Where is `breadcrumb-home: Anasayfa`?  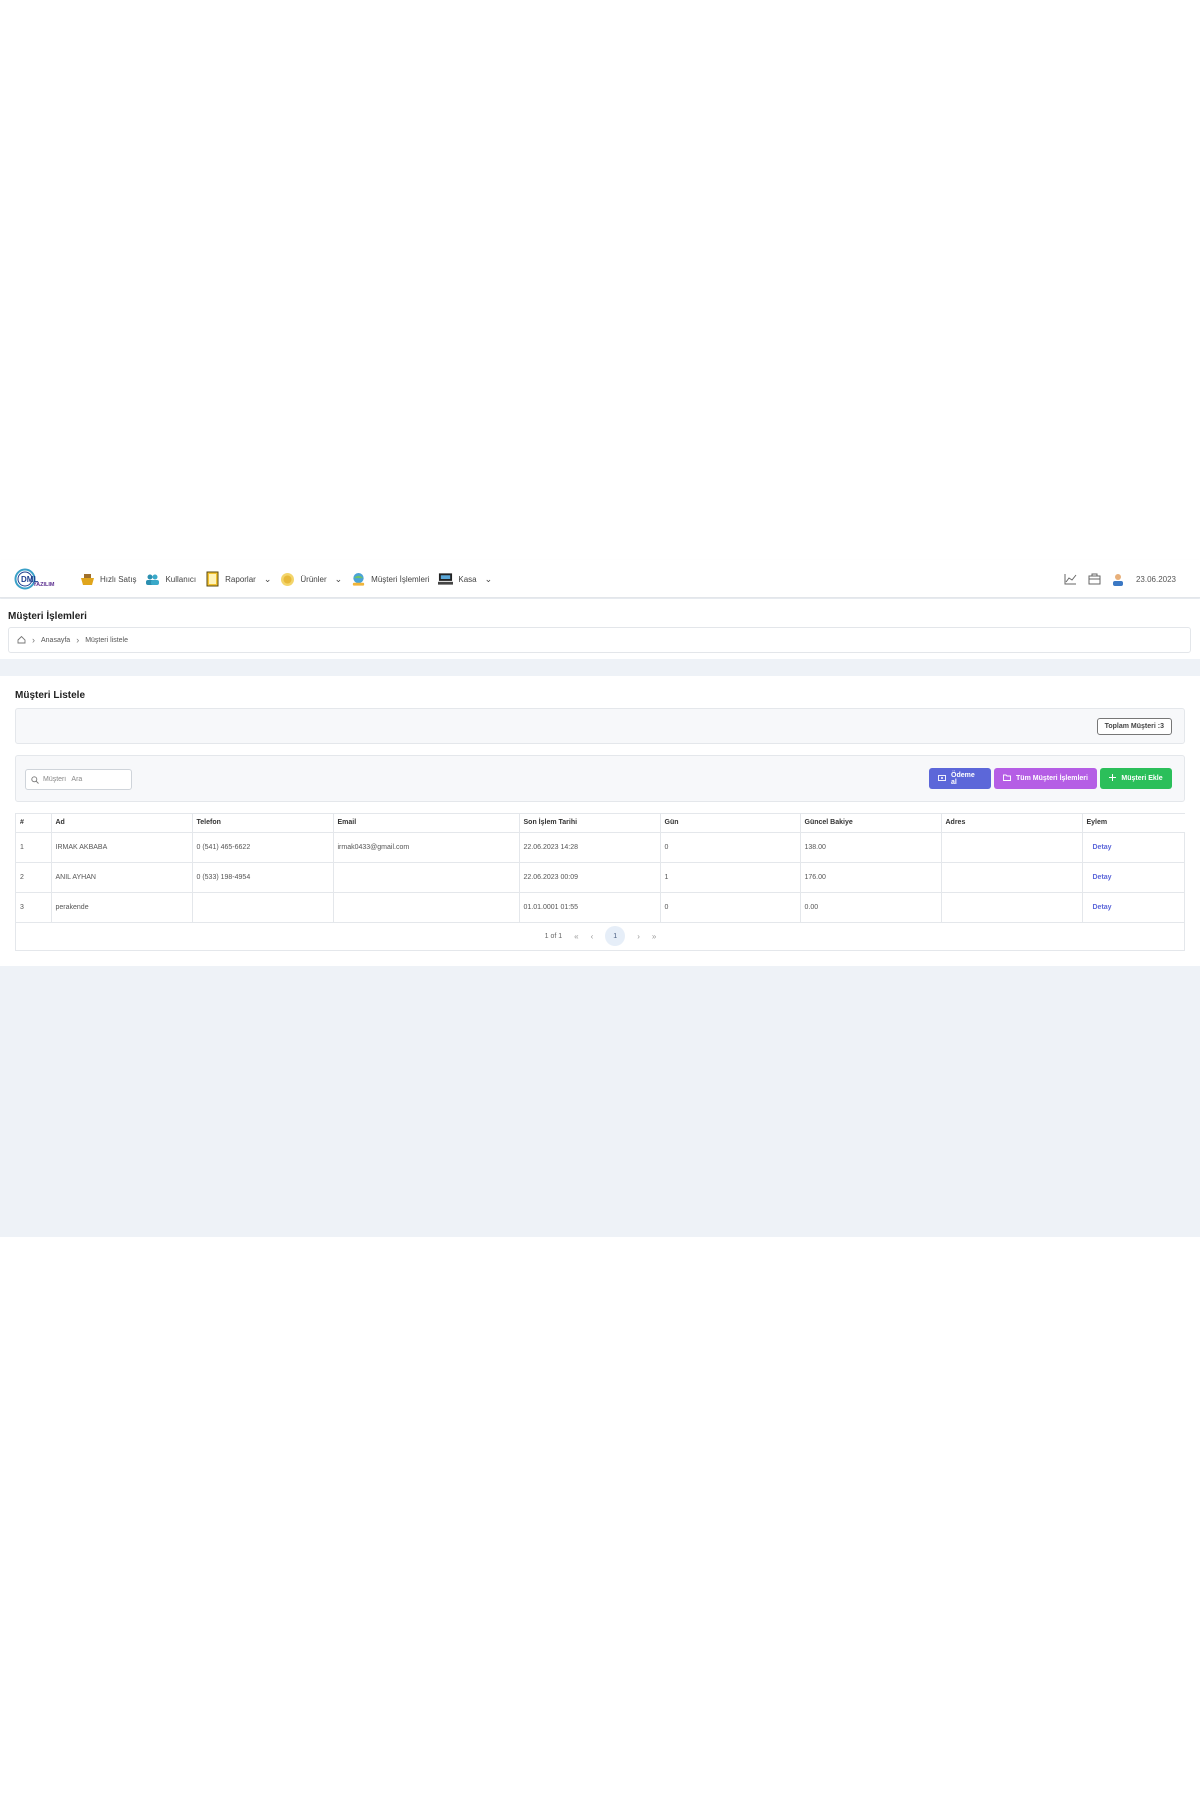
breadcrumb-home: Anasayfa is located at coordinates (55, 640).